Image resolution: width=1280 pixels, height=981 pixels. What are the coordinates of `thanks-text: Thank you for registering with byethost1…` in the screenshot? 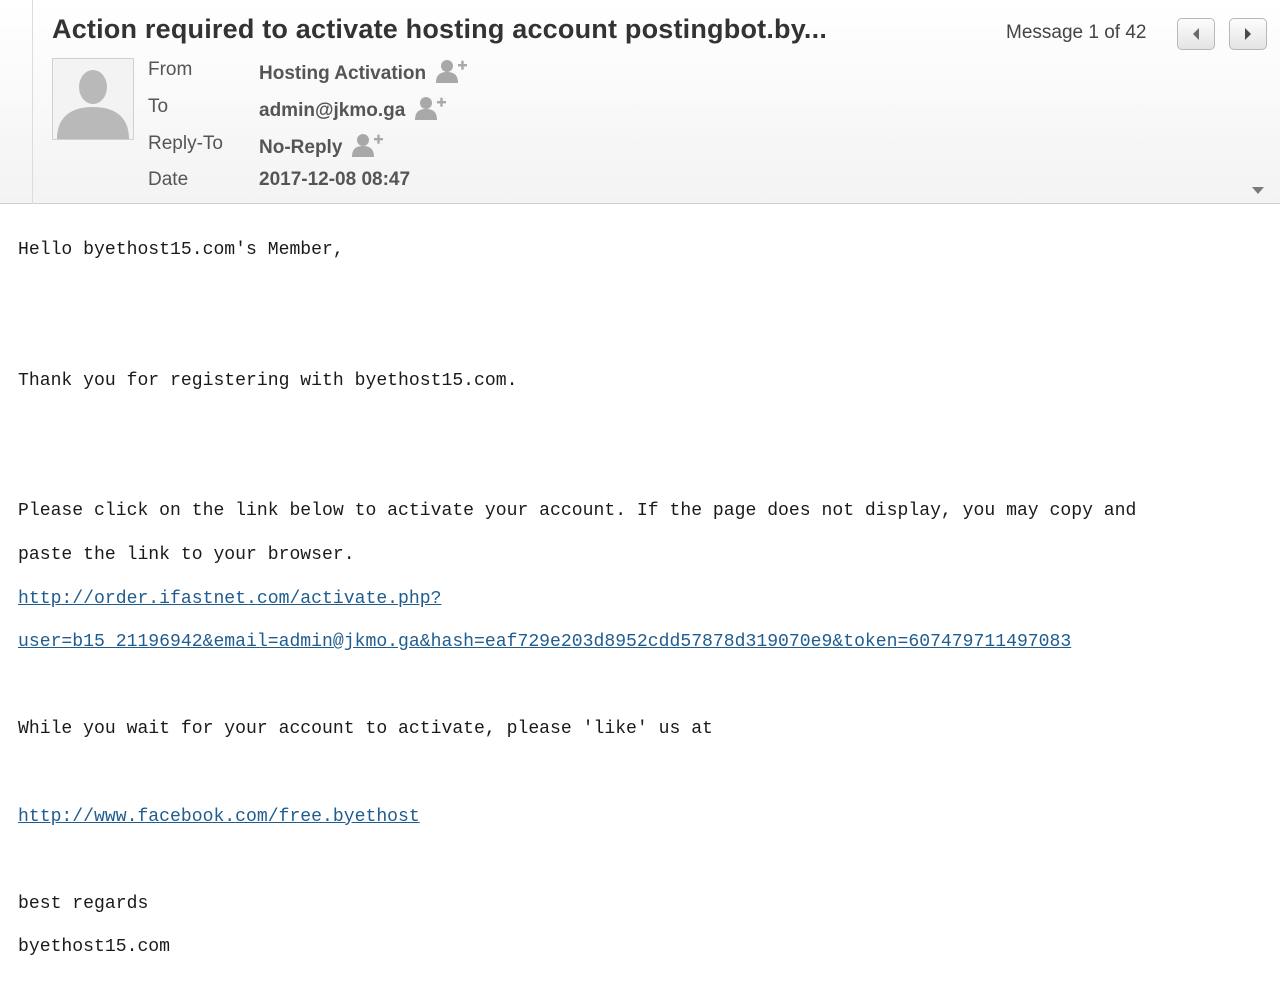 It's located at (268, 380).